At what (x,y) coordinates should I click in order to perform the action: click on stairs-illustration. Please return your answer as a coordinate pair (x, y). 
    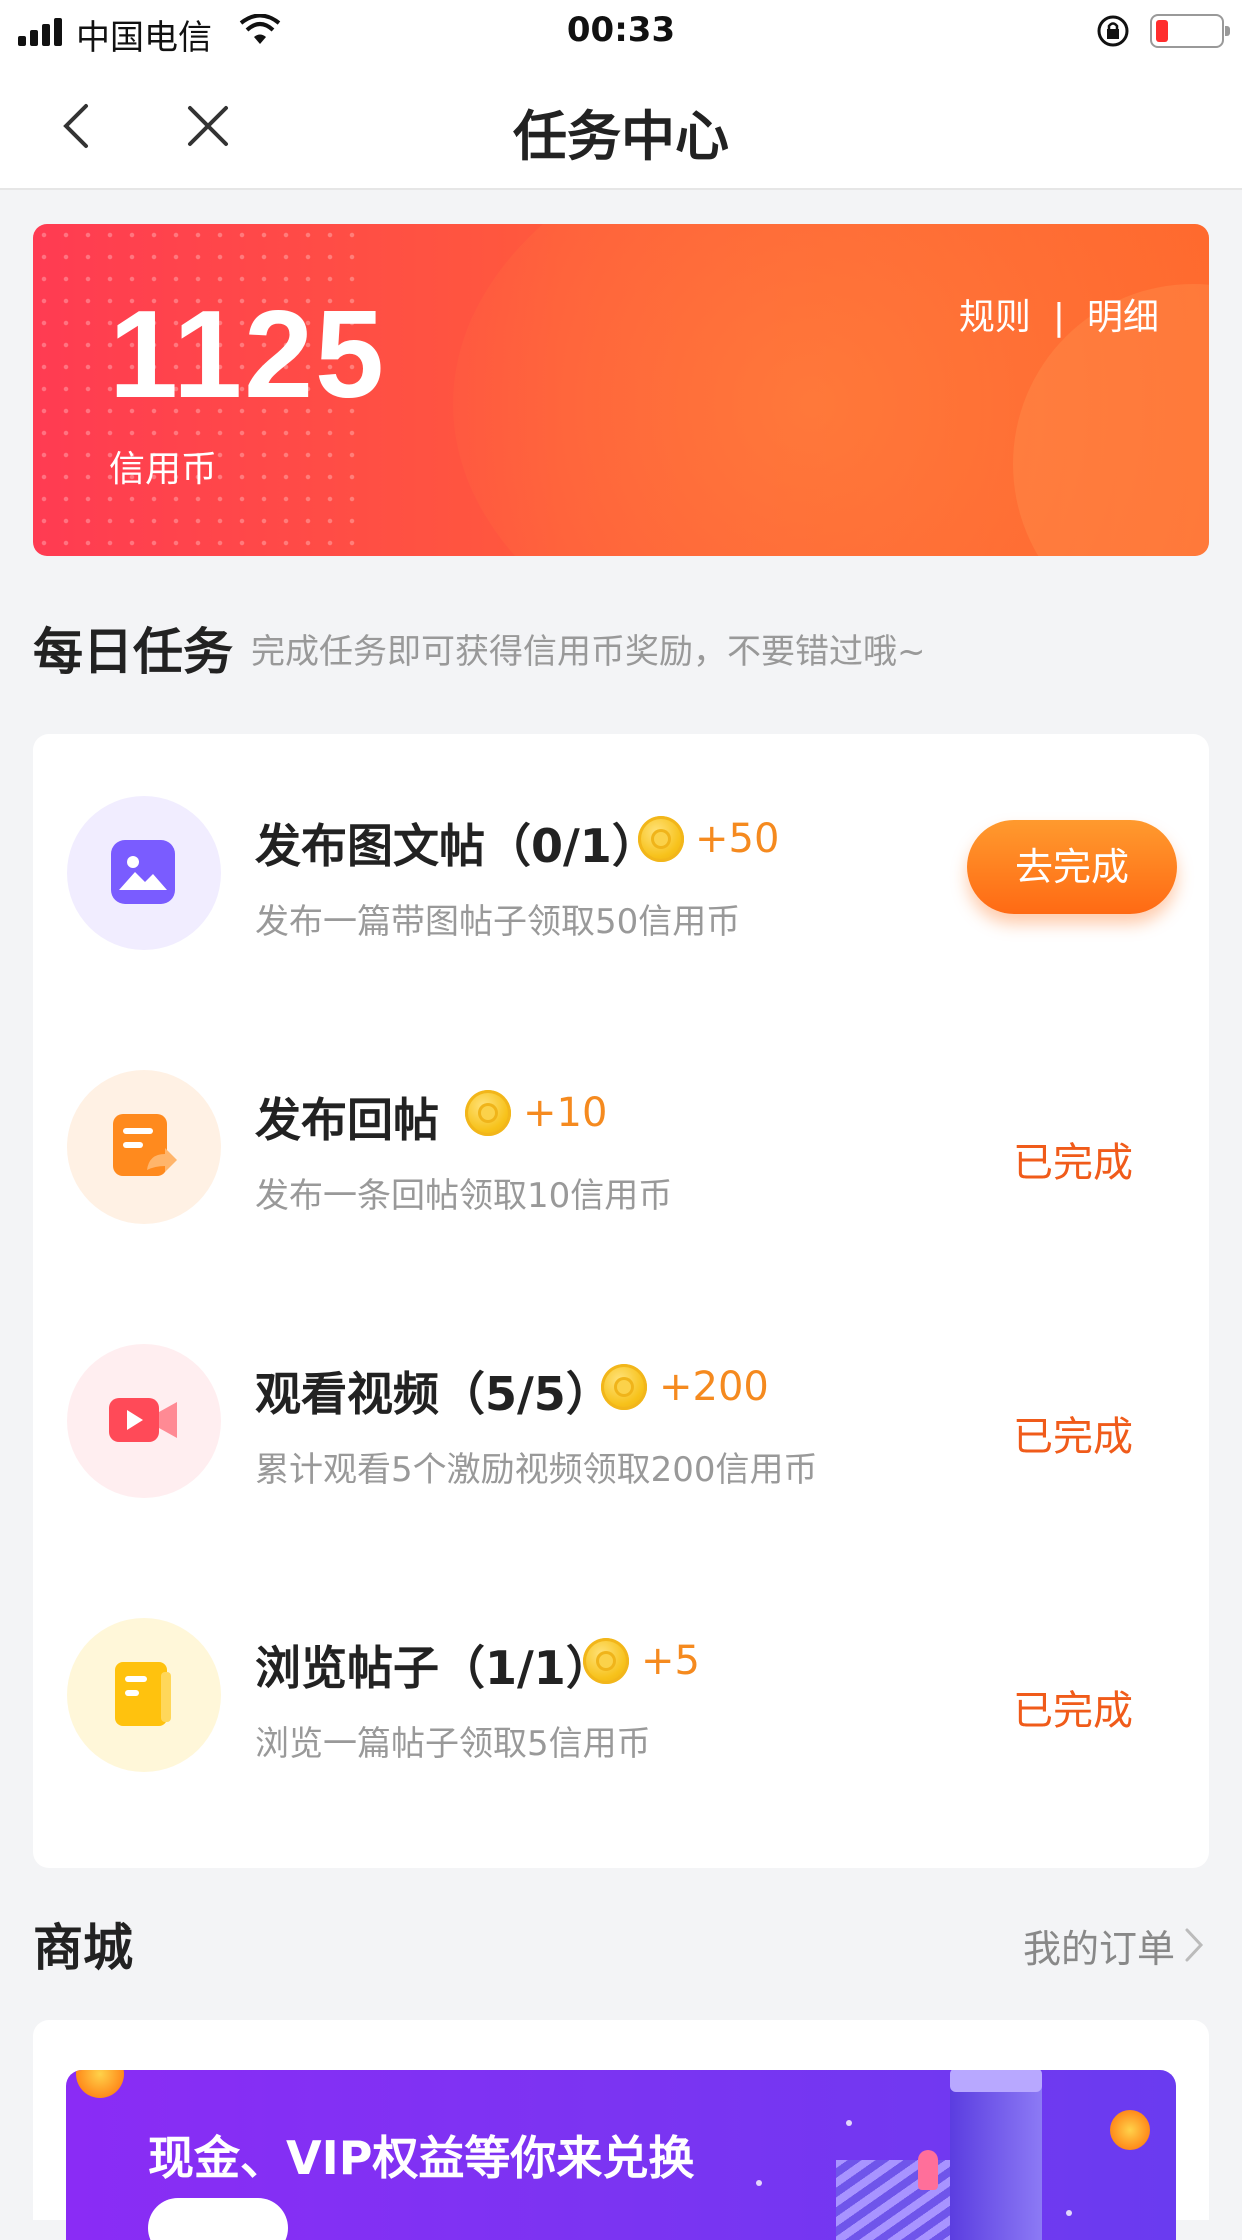
    Looking at the image, I should click on (896, 2200).